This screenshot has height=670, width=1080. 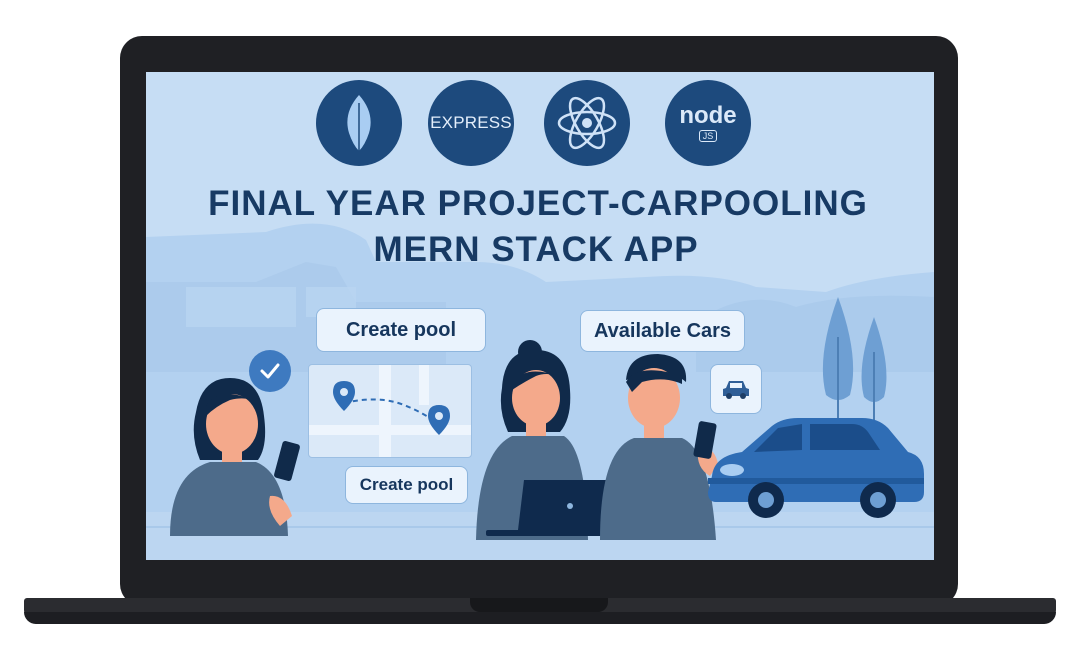 What do you see at coordinates (540, 618) in the screenshot?
I see `laptop-base-shadow` at bounding box center [540, 618].